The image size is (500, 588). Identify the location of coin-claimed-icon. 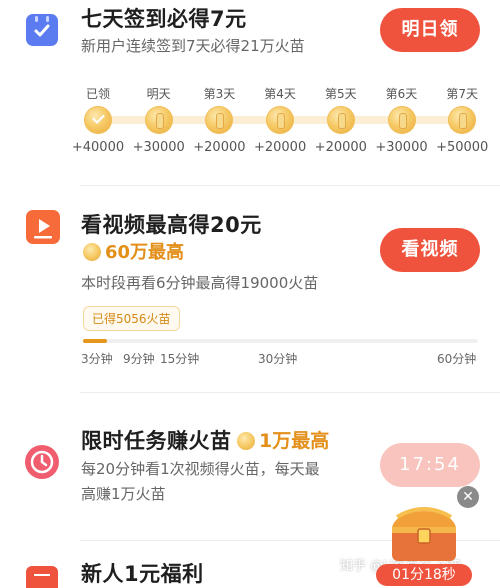
(98, 120).